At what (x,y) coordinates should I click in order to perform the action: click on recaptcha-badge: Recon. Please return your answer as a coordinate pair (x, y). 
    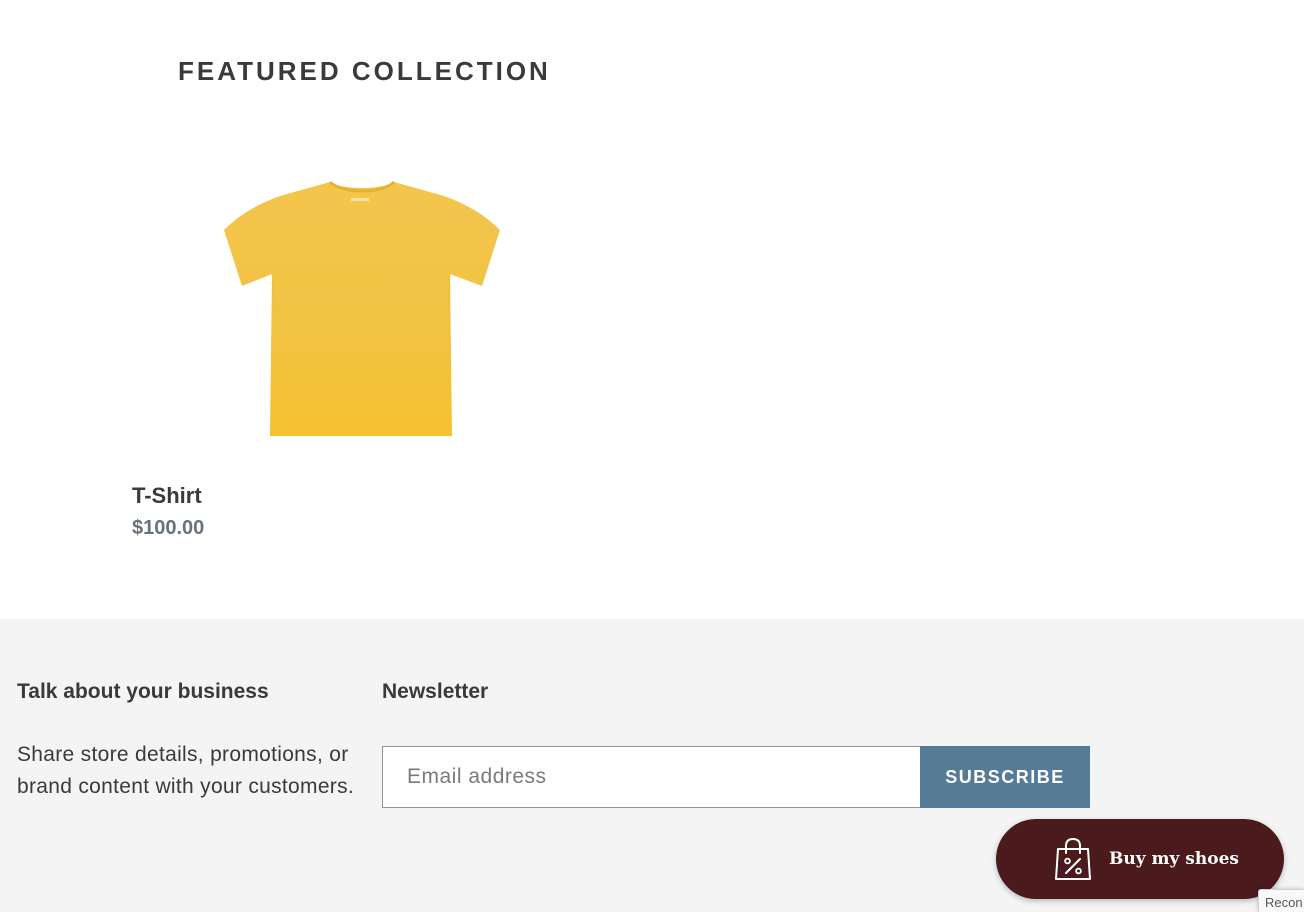
    Looking at the image, I should click on (1281, 900).